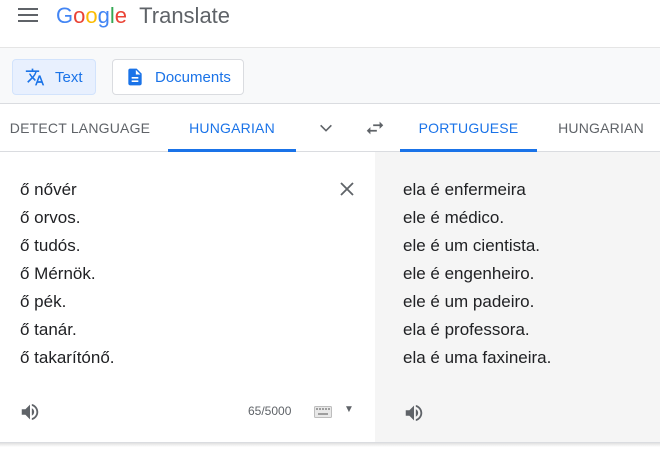  Describe the element at coordinates (270, 411) in the screenshot. I see `character-count: 65/5000` at that location.